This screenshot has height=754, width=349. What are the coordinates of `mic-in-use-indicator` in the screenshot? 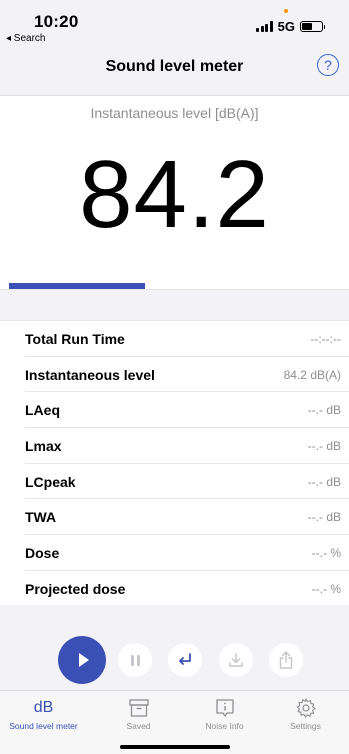 It's located at (286, 11).